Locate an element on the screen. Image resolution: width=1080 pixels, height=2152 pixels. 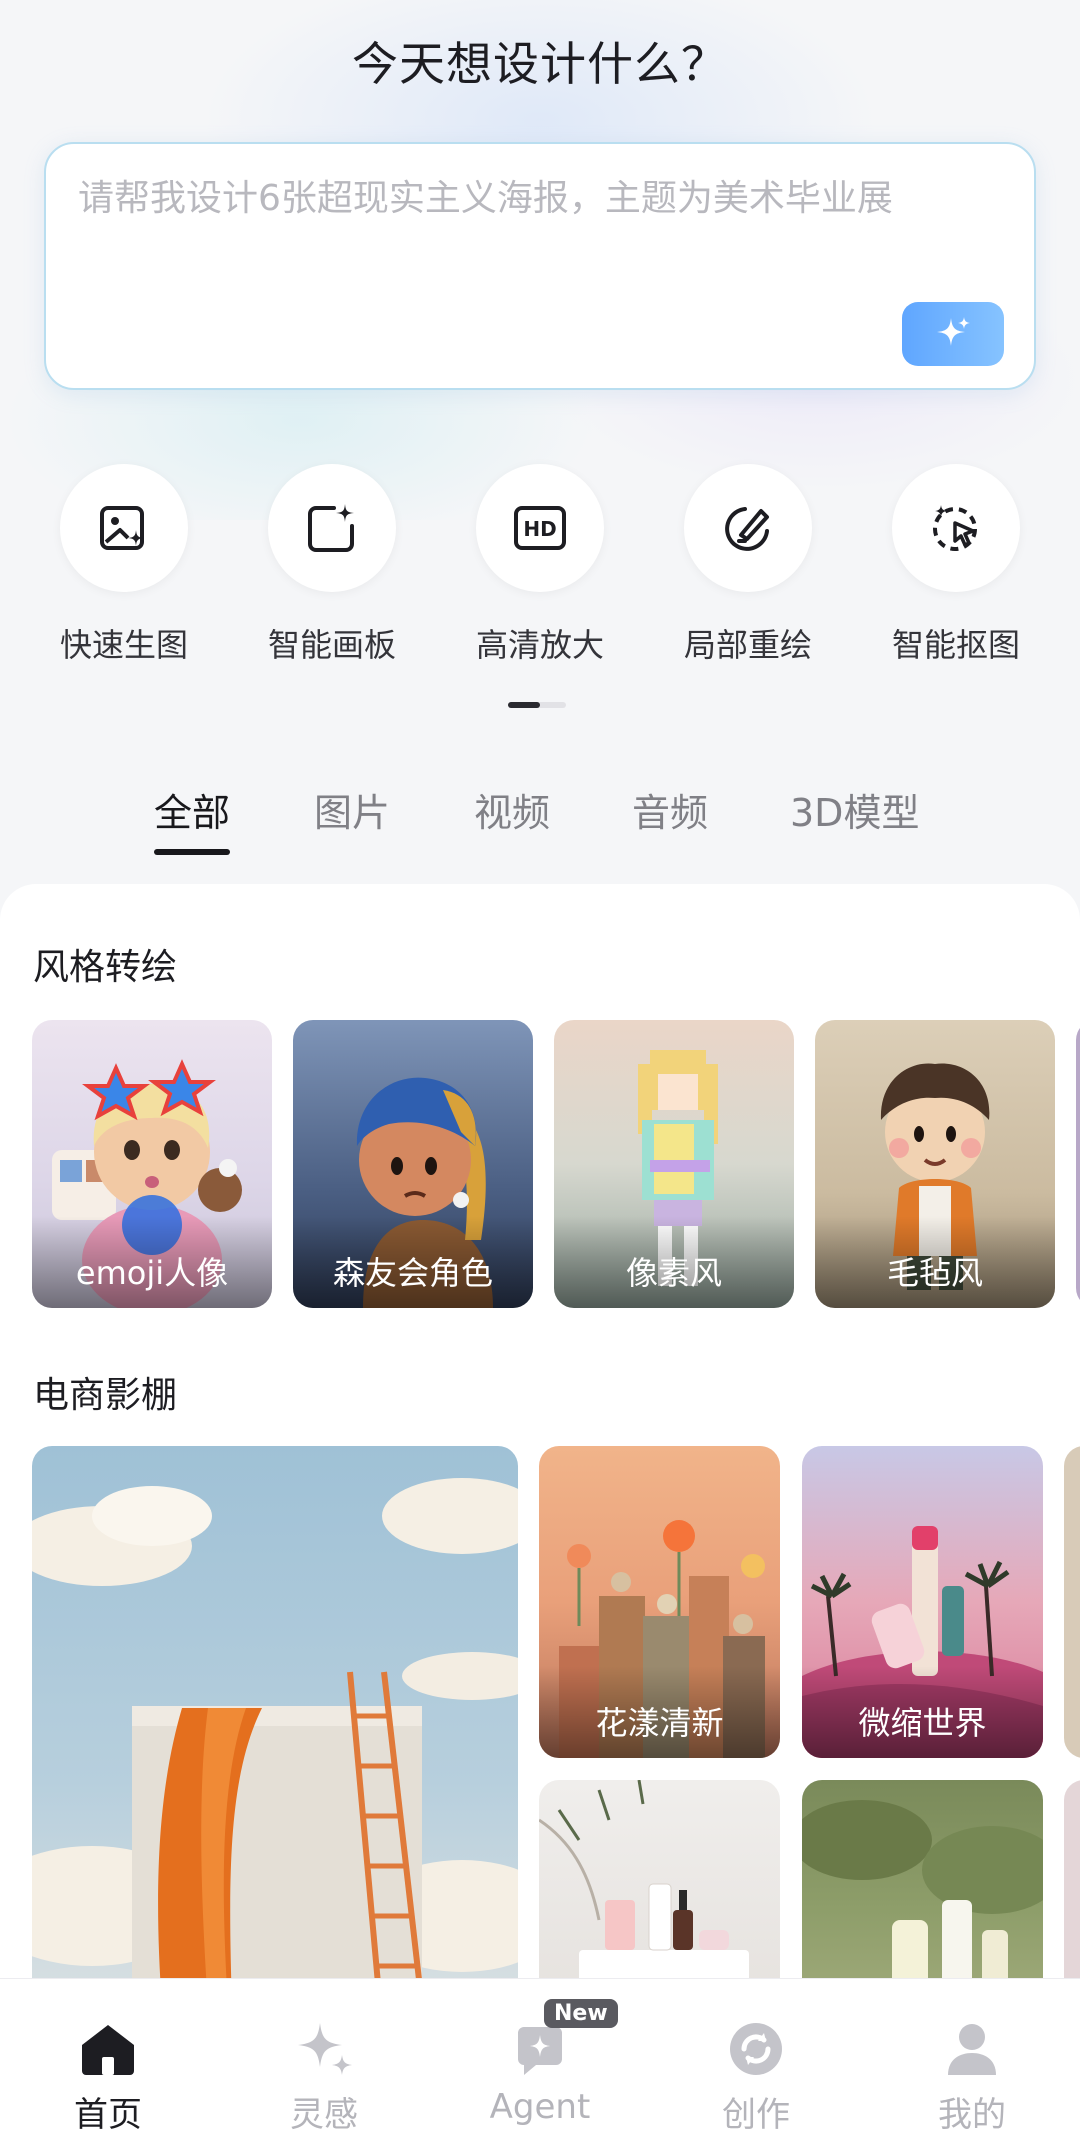
section-title-style-transfer: 风格转绘 is located at coordinates (105, 967).